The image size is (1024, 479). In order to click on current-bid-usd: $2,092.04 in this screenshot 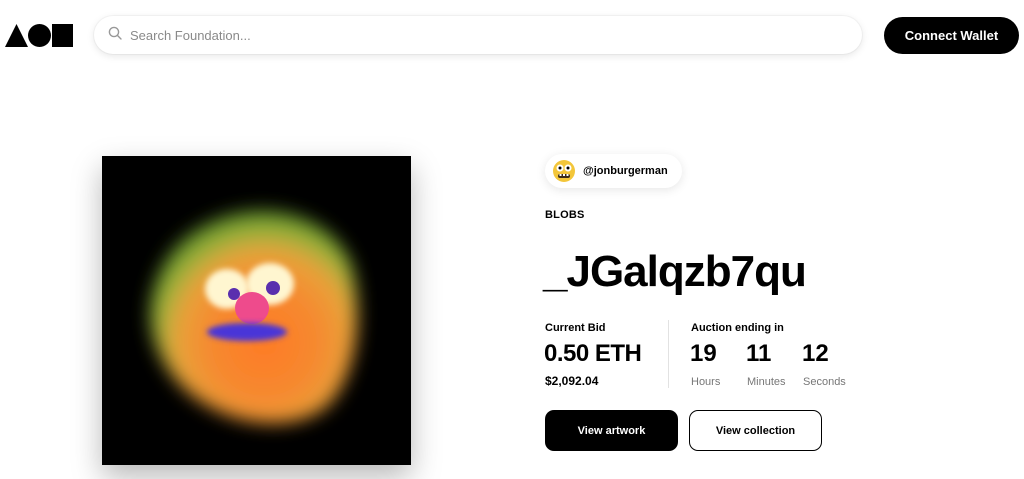, I will do `click(572, 381)`.